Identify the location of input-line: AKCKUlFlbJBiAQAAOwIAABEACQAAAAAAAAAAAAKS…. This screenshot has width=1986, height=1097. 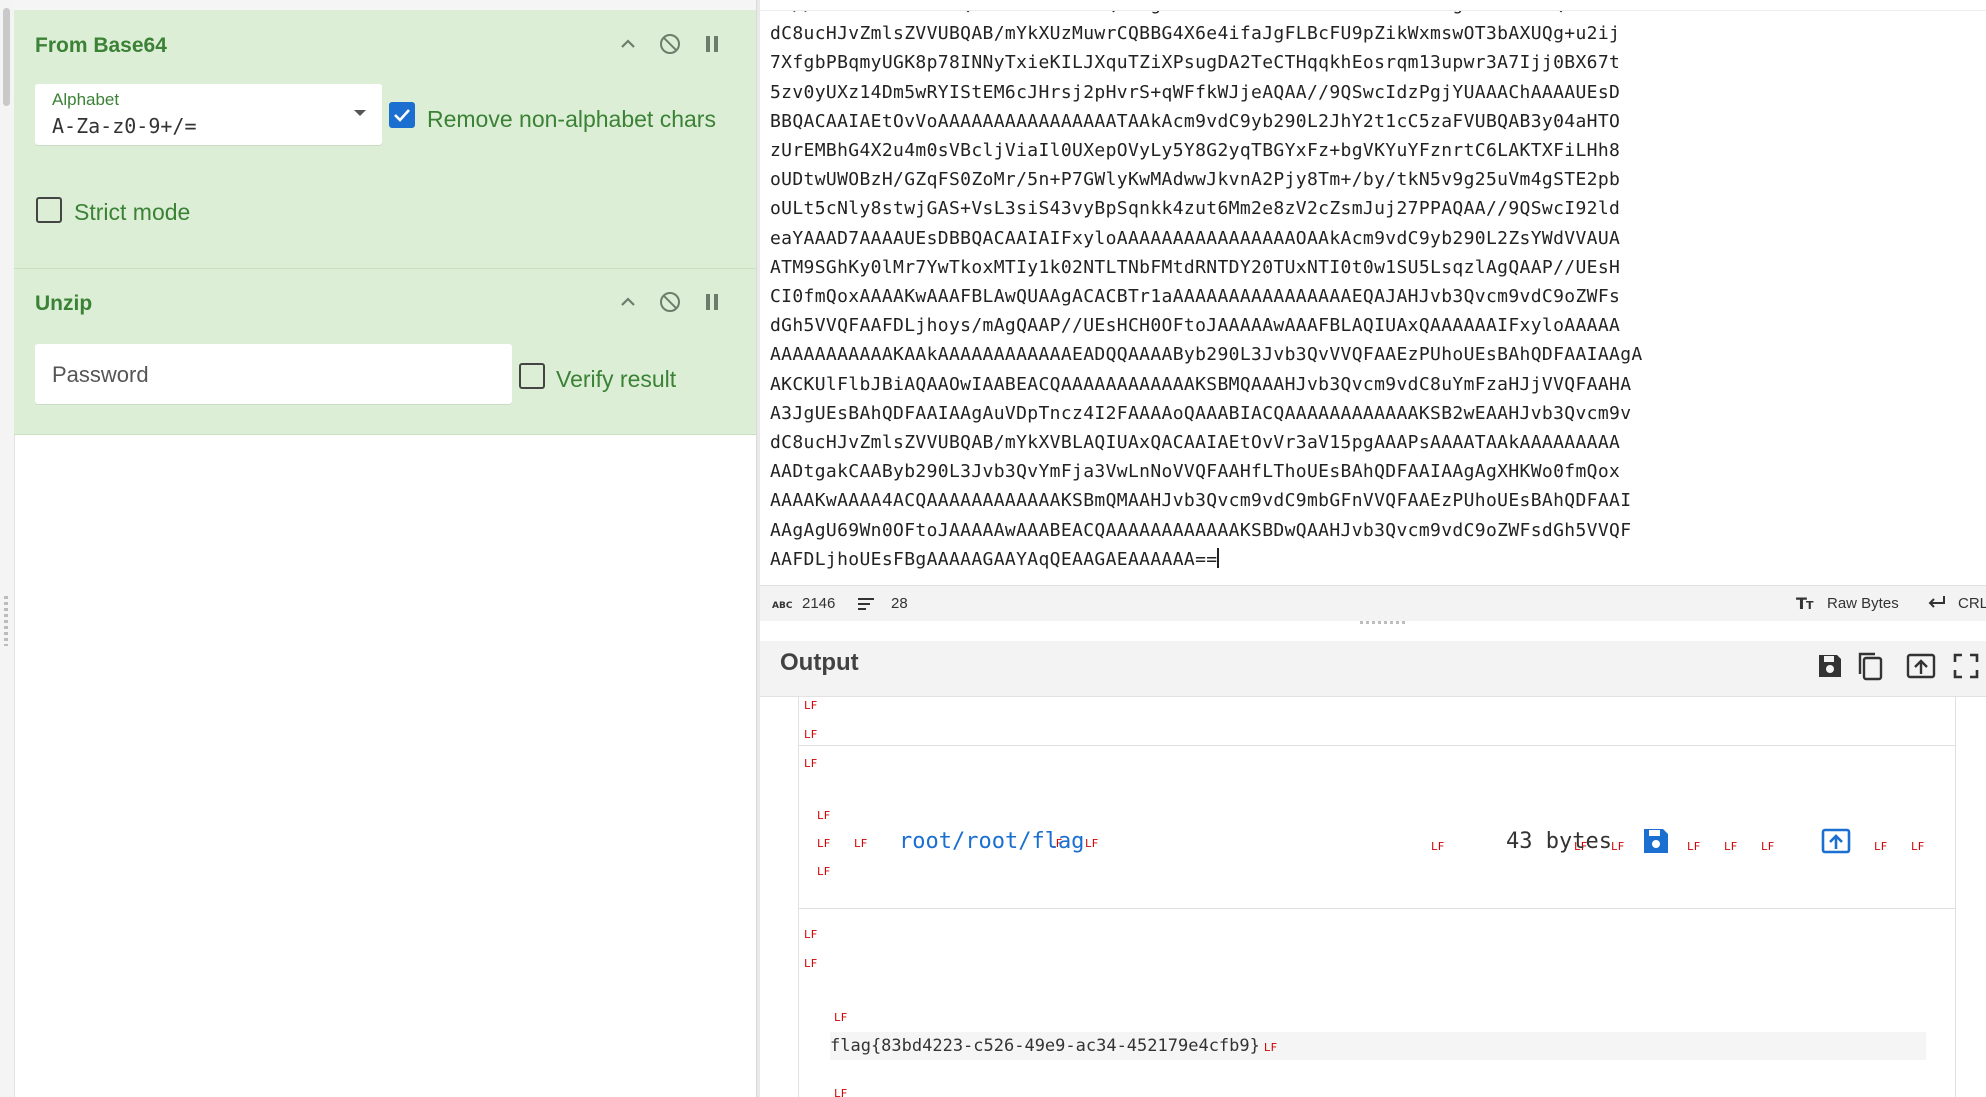
(1201, 384).